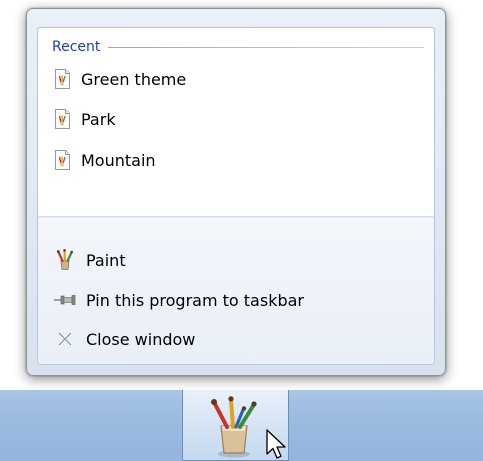 The width and height of the screenshot is (483, 461). What do you see at coordinates (234, 79) in the screenshot?
I see `recent-item-green-theme: Green theme` at bounding box center [234, 79].